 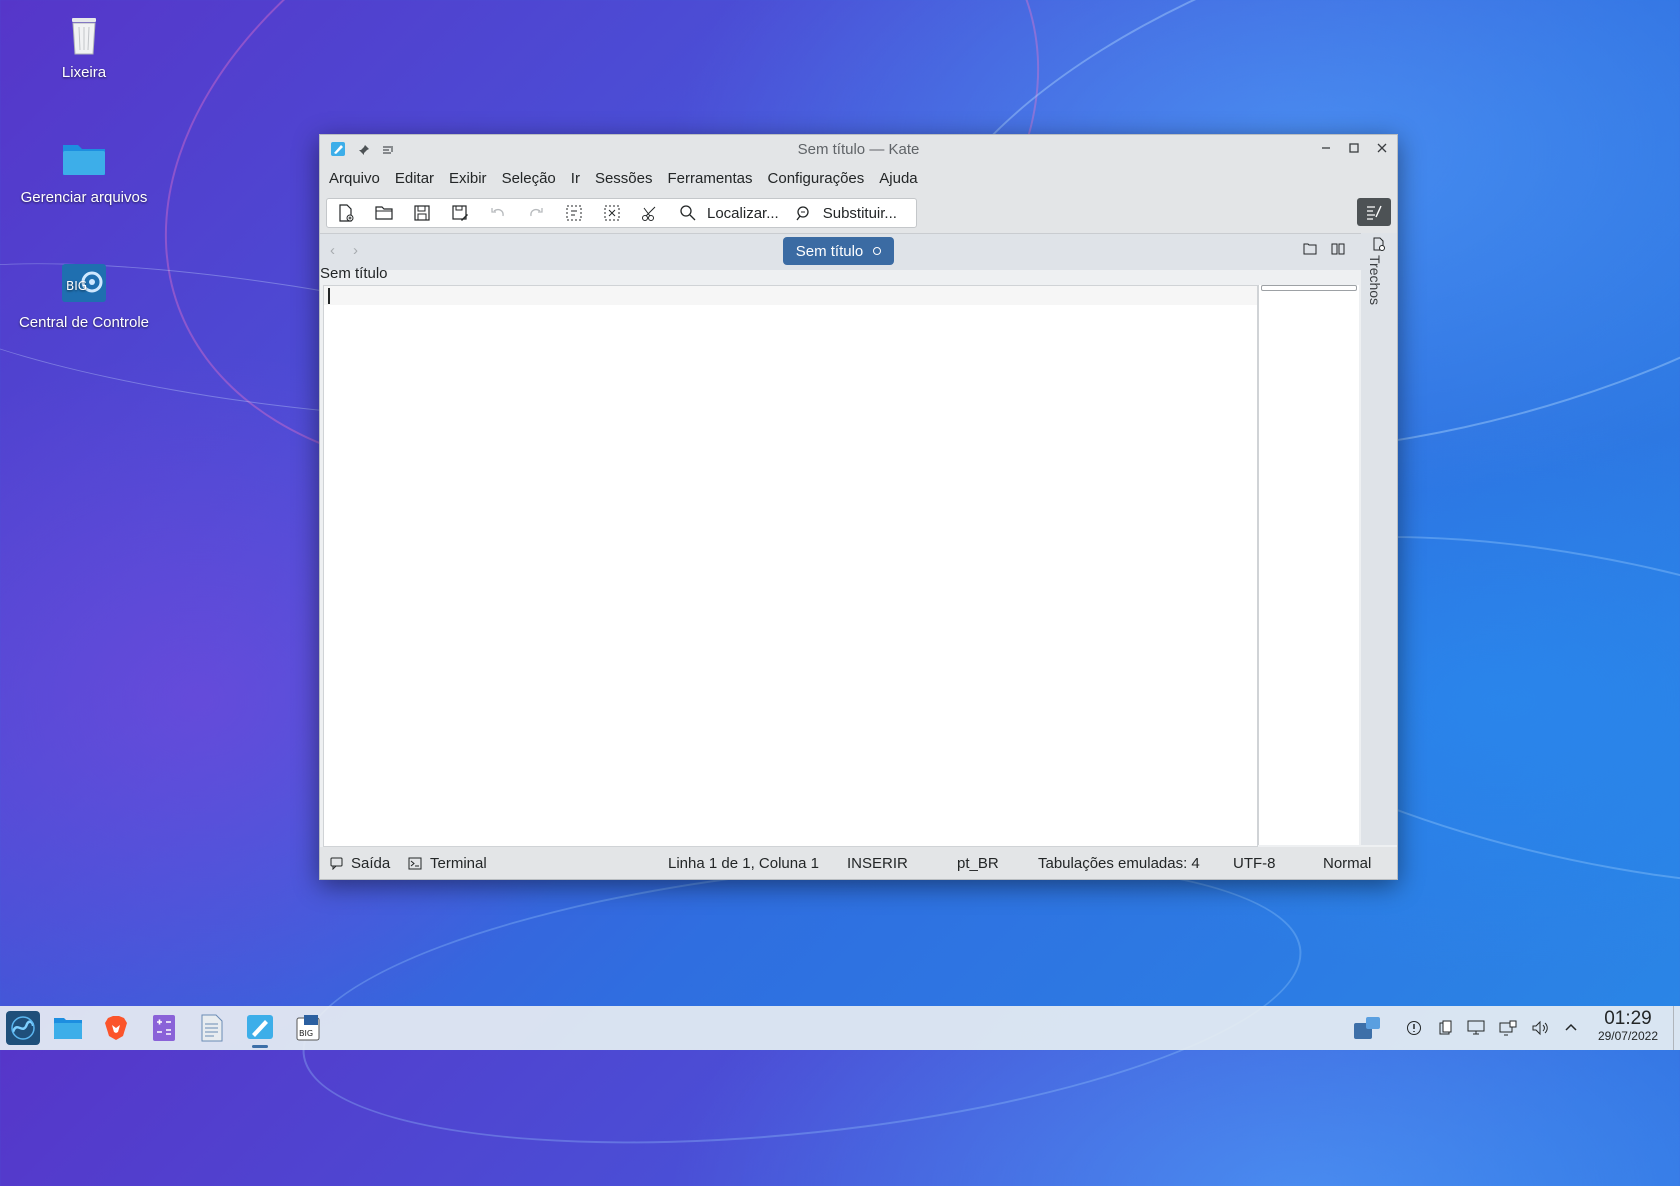 I want to click on chevron-up-icon, so click(x=1571, y=1028).